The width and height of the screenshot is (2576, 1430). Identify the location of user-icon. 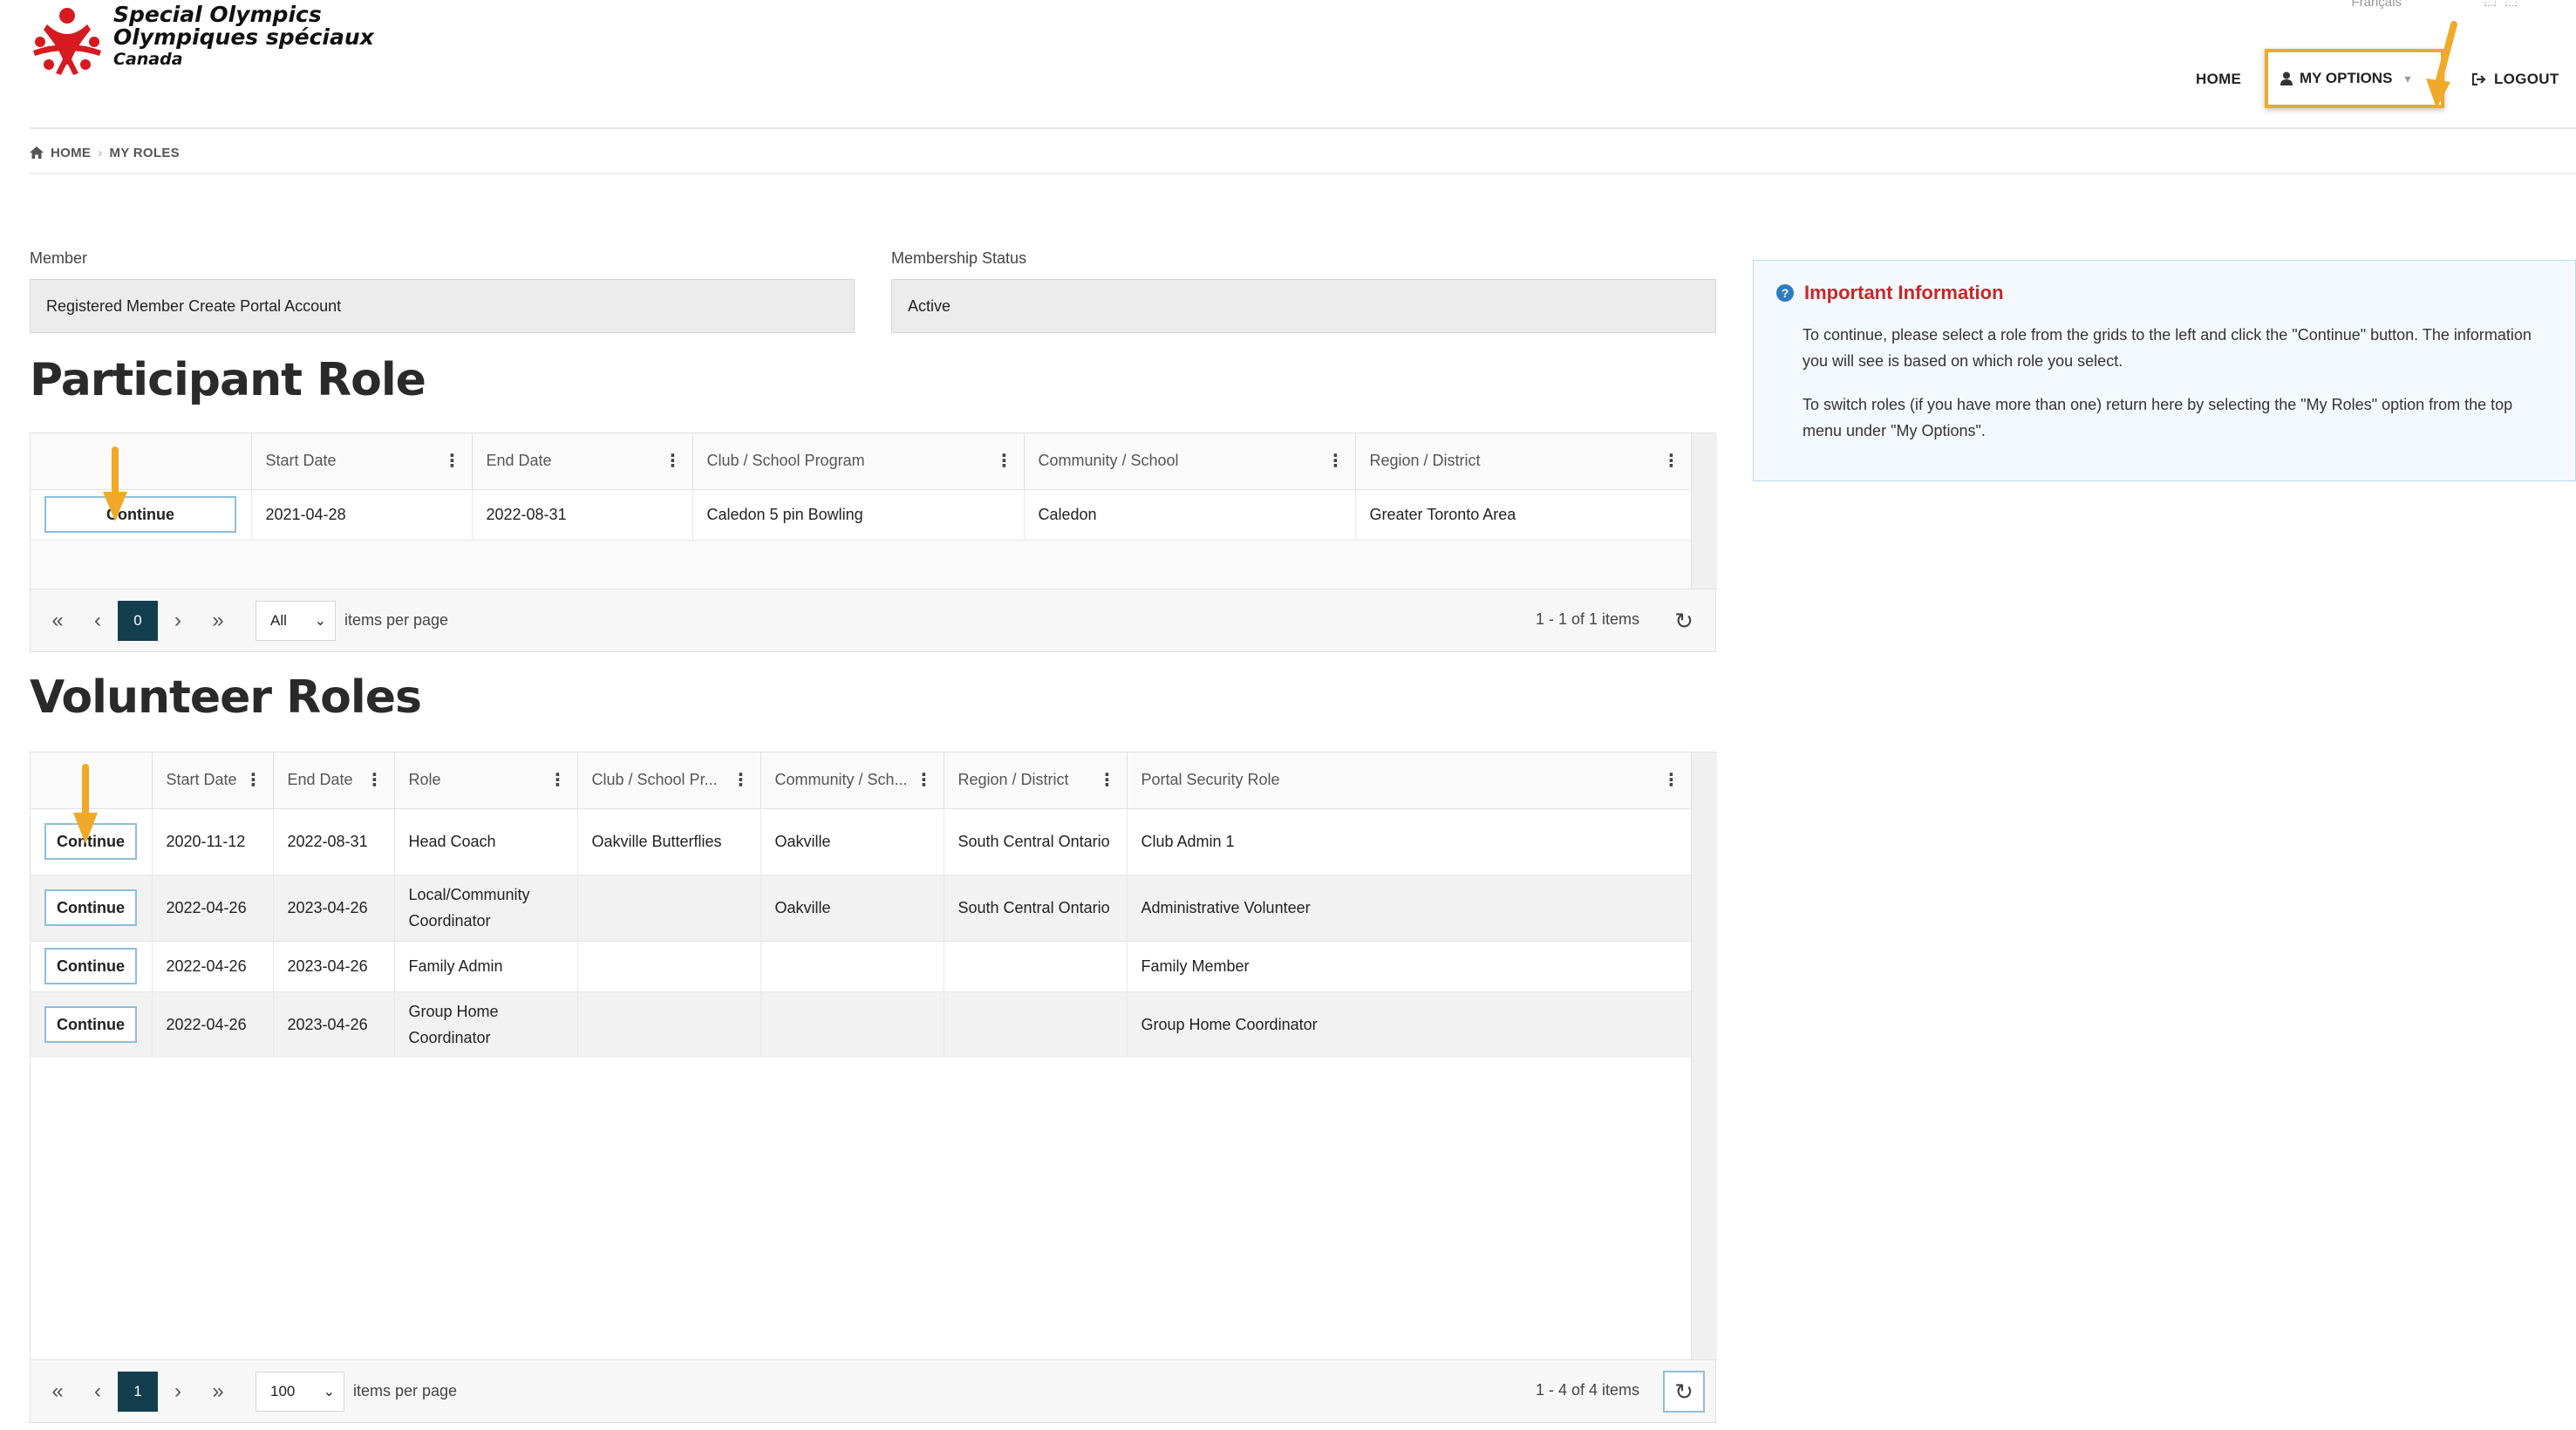
(2286, 78).